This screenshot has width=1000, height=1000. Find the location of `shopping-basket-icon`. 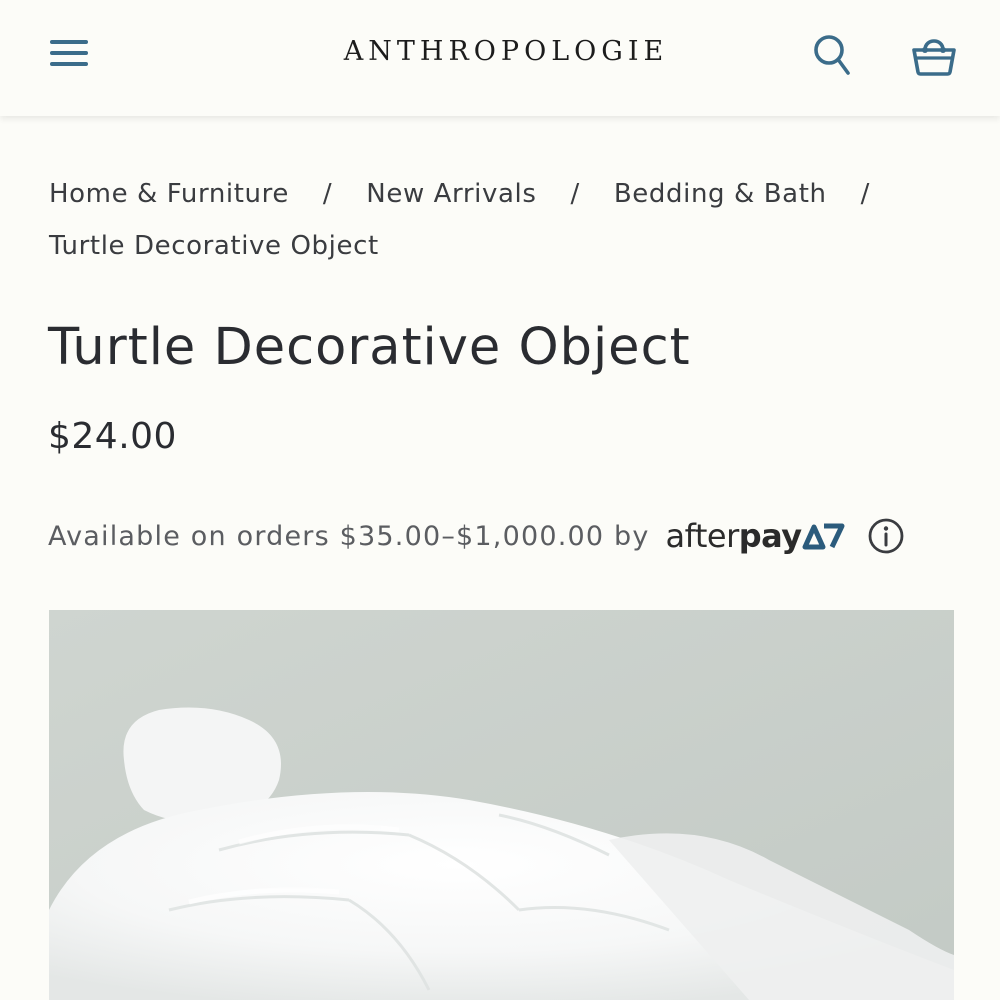

shopping-basket-icon is located at coordinates (934, 55).